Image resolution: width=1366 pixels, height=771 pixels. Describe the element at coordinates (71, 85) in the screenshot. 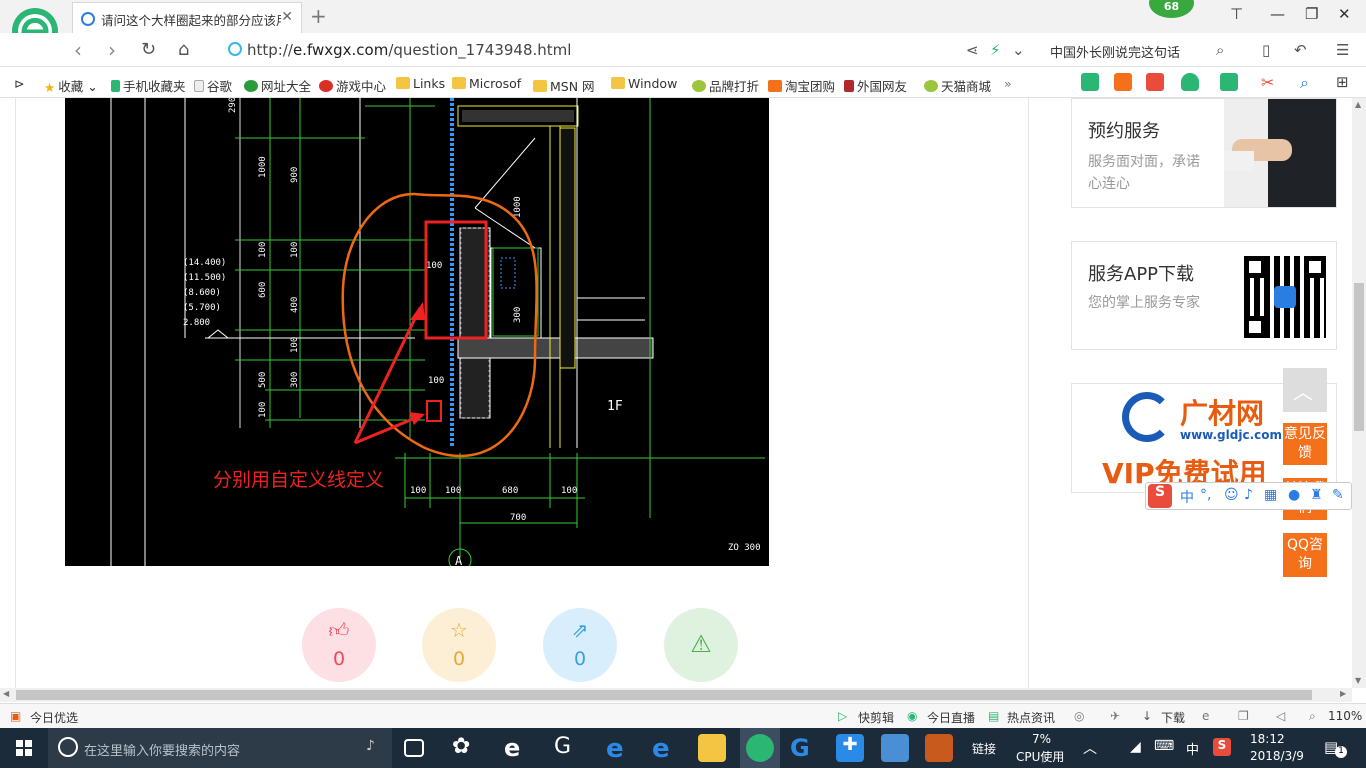

I see `bookmark-item: ★ 收藏 ⌄` at that location.